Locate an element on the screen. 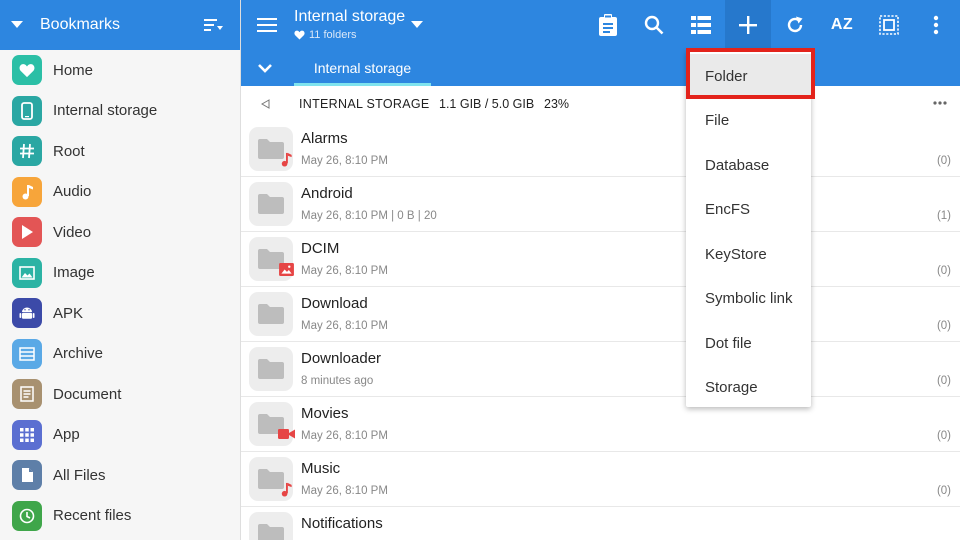  play-icon is located at coordinates (27, 232).